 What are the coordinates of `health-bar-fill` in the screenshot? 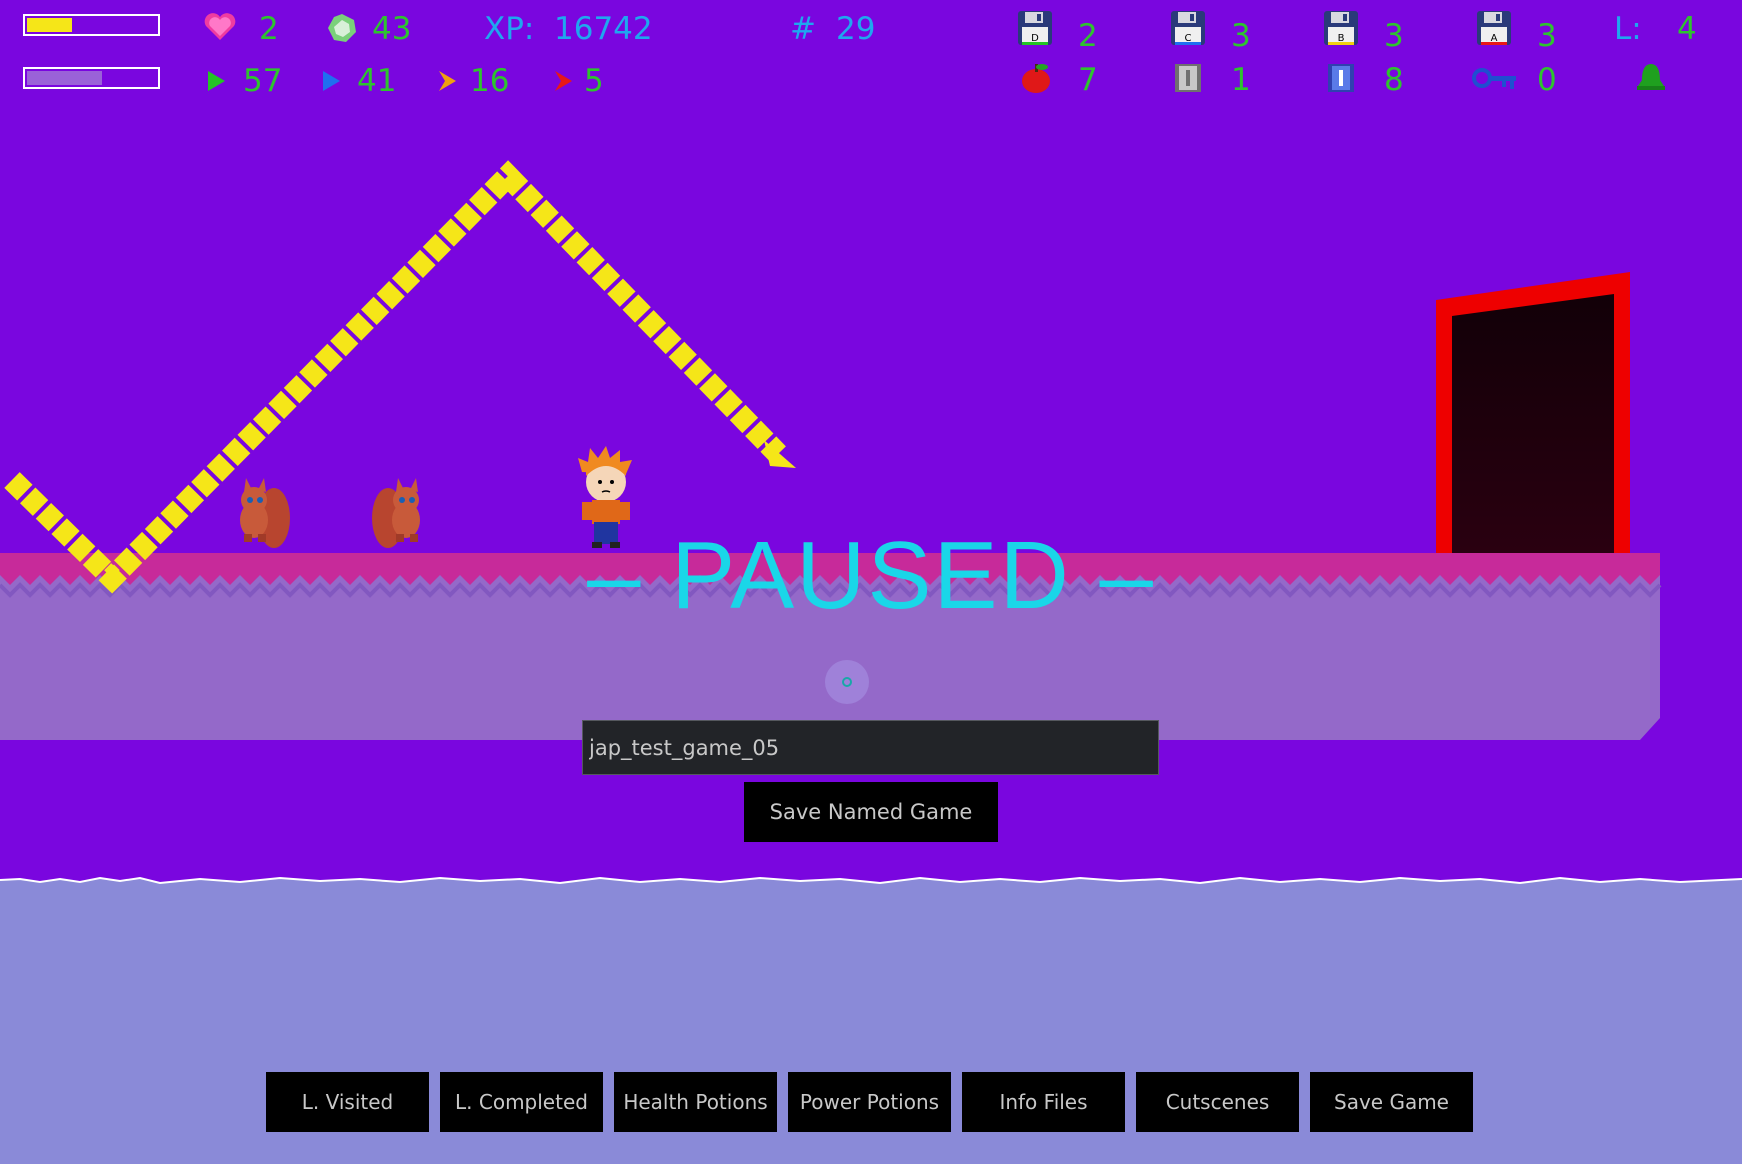 It's located at (49, 25).